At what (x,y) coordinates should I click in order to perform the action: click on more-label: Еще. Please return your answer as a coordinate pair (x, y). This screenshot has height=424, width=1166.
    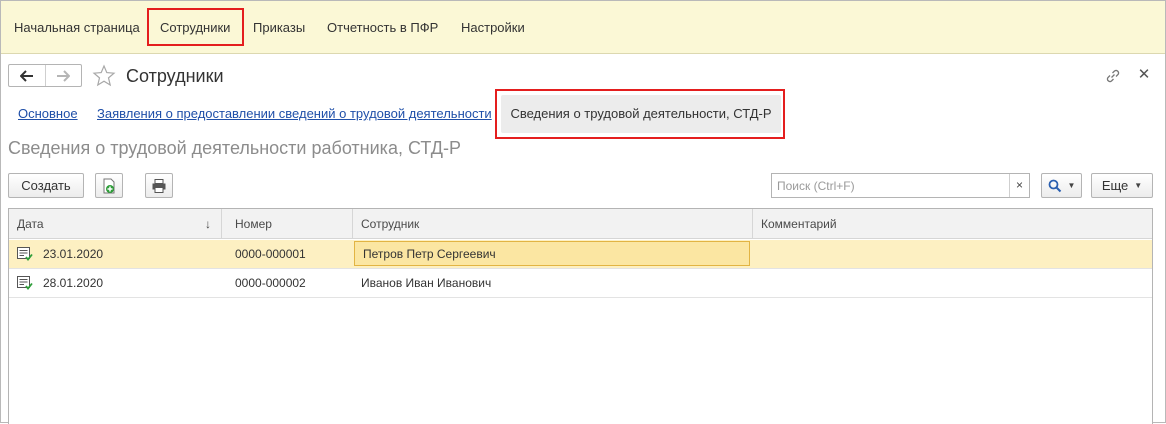
    Looking at the image, I should click on (1115, 185).